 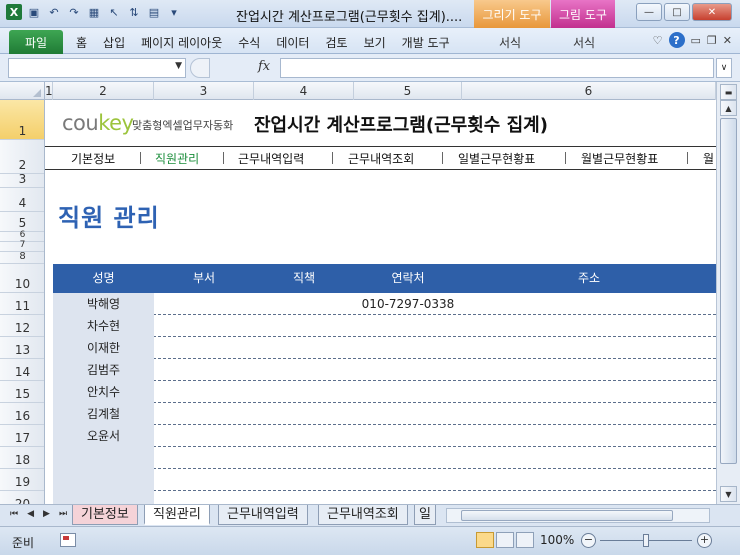 I want to click on sort-icon: ⇅, so click(x=134, y=12).